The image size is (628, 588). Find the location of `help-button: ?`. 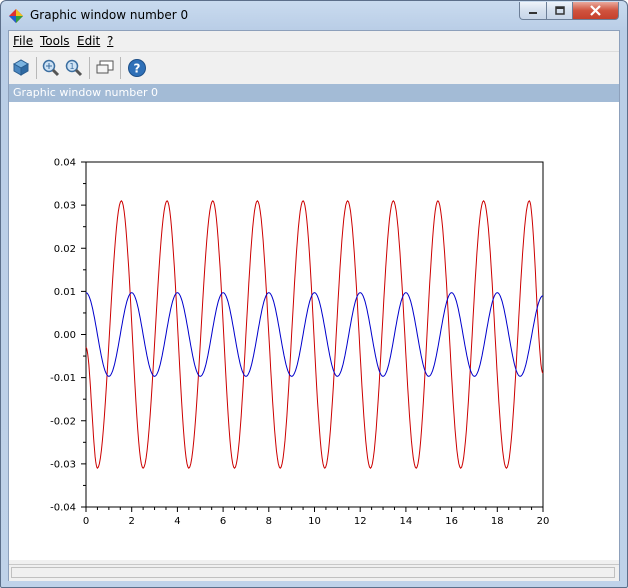

help-button: ? is located at coordinates (137, 68).